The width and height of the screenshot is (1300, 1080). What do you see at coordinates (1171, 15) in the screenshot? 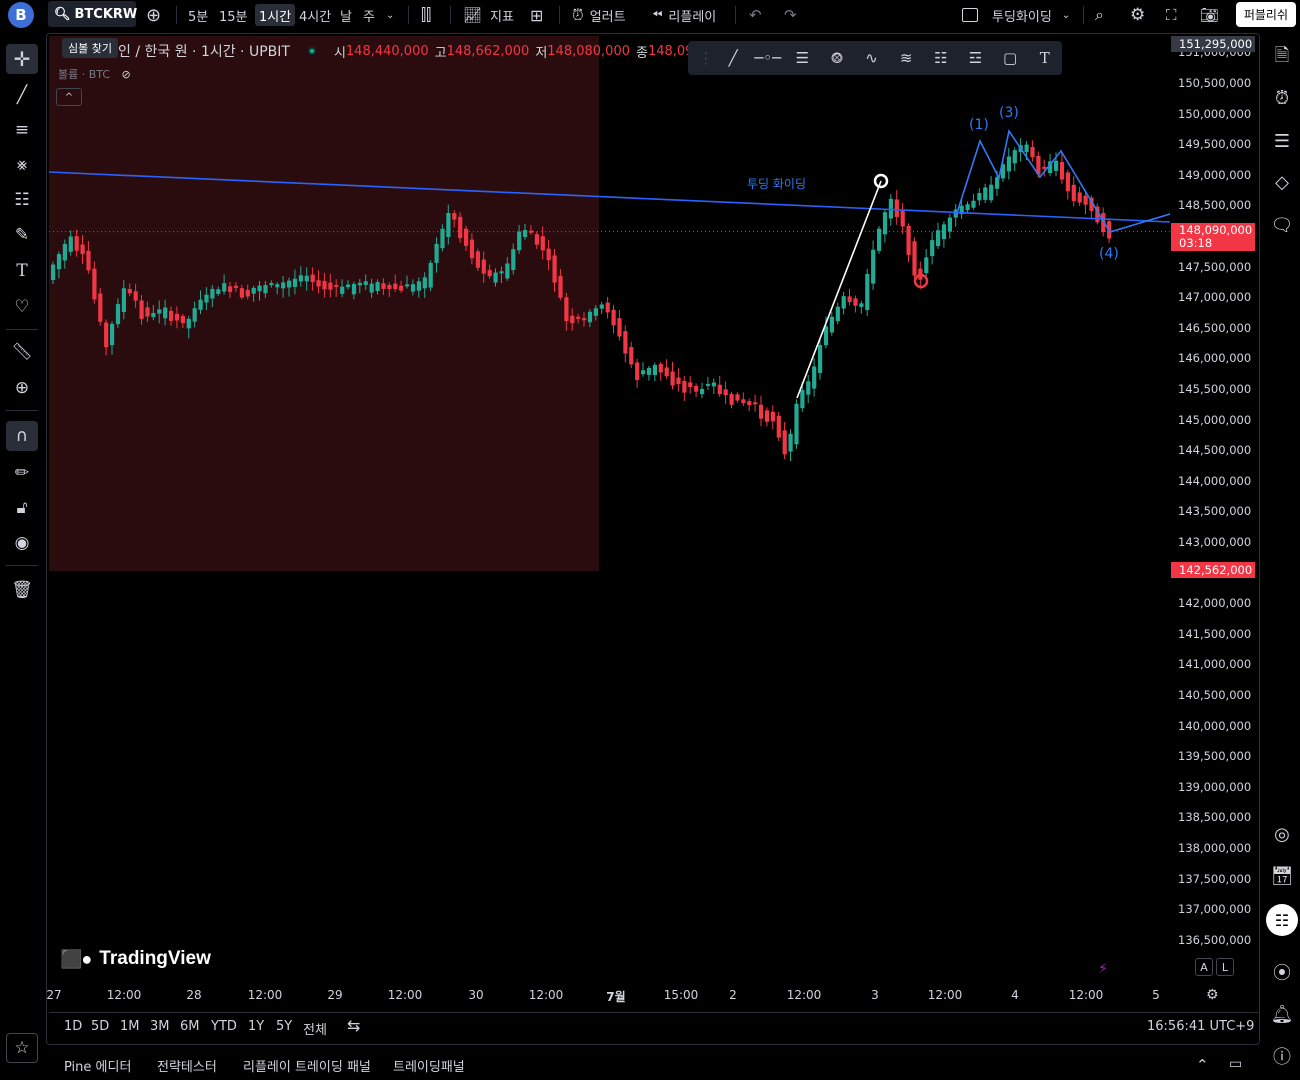
I see `fullscreen-icon: ⛶` at bounding box center [1171, 15].